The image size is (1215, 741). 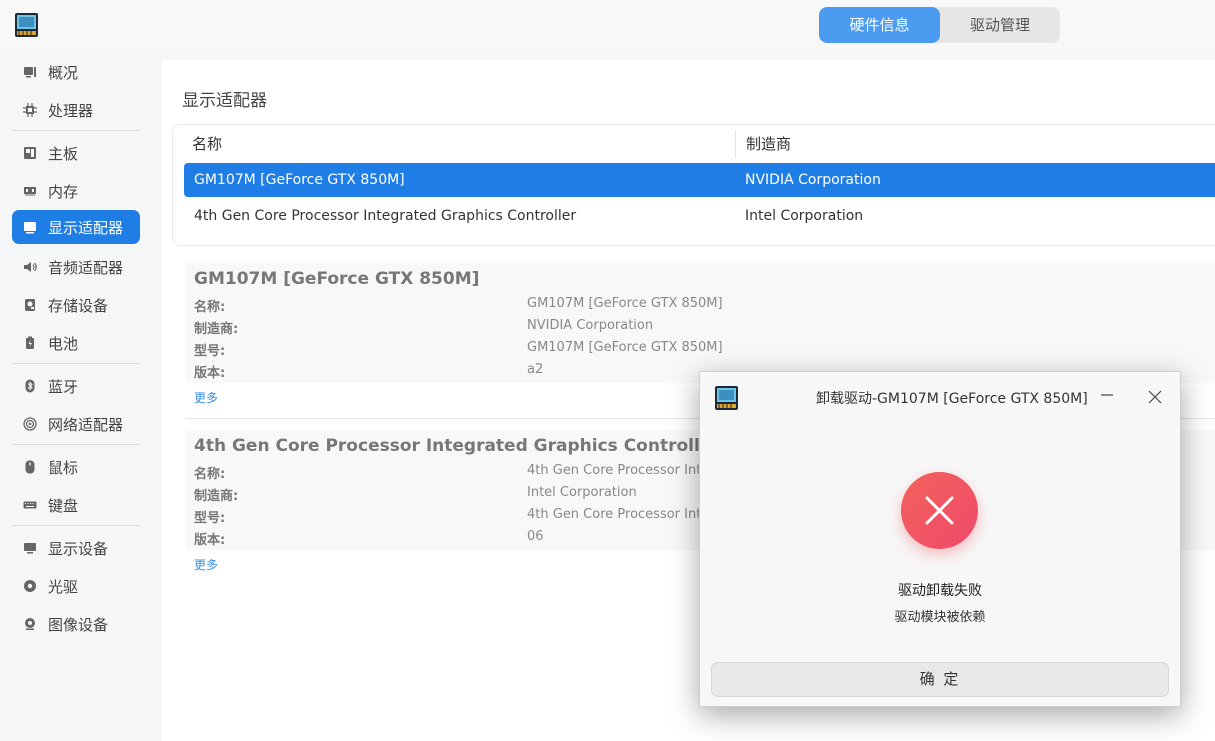 What do you see at coordinates (207, 144) in the screenshot?
I see `column-header-name: 名称` at bounding box center [207, 144].